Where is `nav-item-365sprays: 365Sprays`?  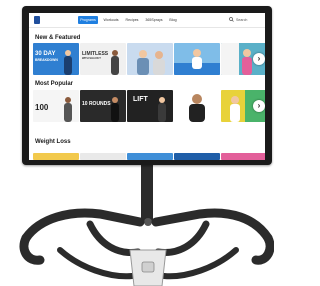 nav-item-365sprays: 365Sprays is located at coordinates (154, 20).